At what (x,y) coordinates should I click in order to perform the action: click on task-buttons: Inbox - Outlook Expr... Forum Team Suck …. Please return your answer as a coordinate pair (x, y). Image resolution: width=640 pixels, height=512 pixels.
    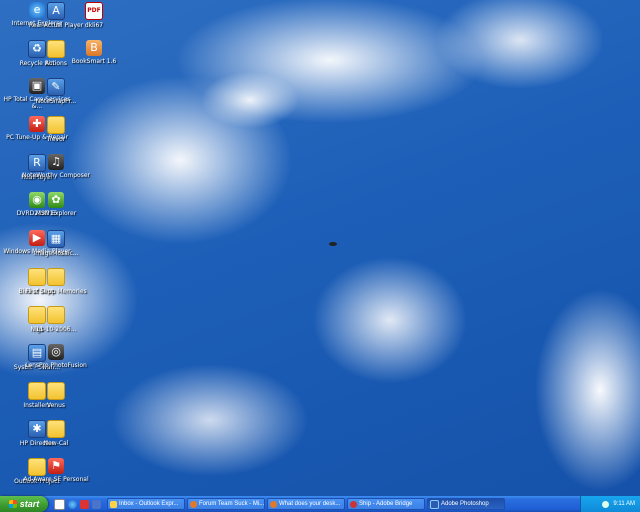
    Looking at the image, I should click on (343, 504).